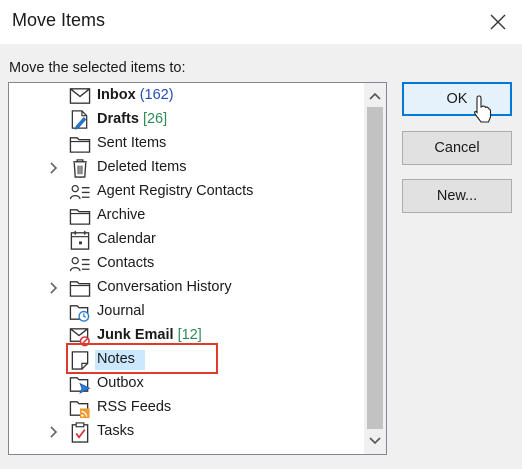  I want to click on folder-item-contacts: Contacts, so click(189, 264).